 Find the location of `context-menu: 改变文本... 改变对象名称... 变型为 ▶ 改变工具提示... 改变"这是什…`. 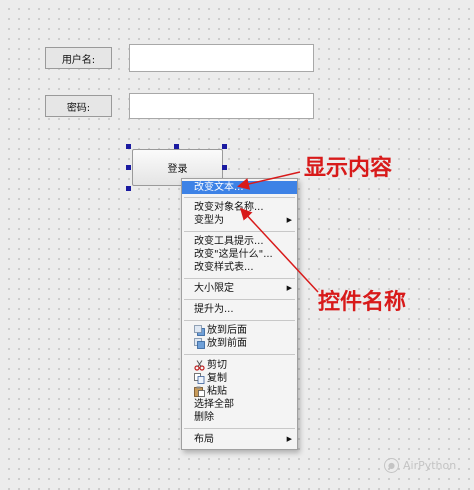

context-menu: 改变文本... 改变对象名称... 变型为 ▶ 改变工具提示... 改变"这是什… is located at coordinates (239, 314).